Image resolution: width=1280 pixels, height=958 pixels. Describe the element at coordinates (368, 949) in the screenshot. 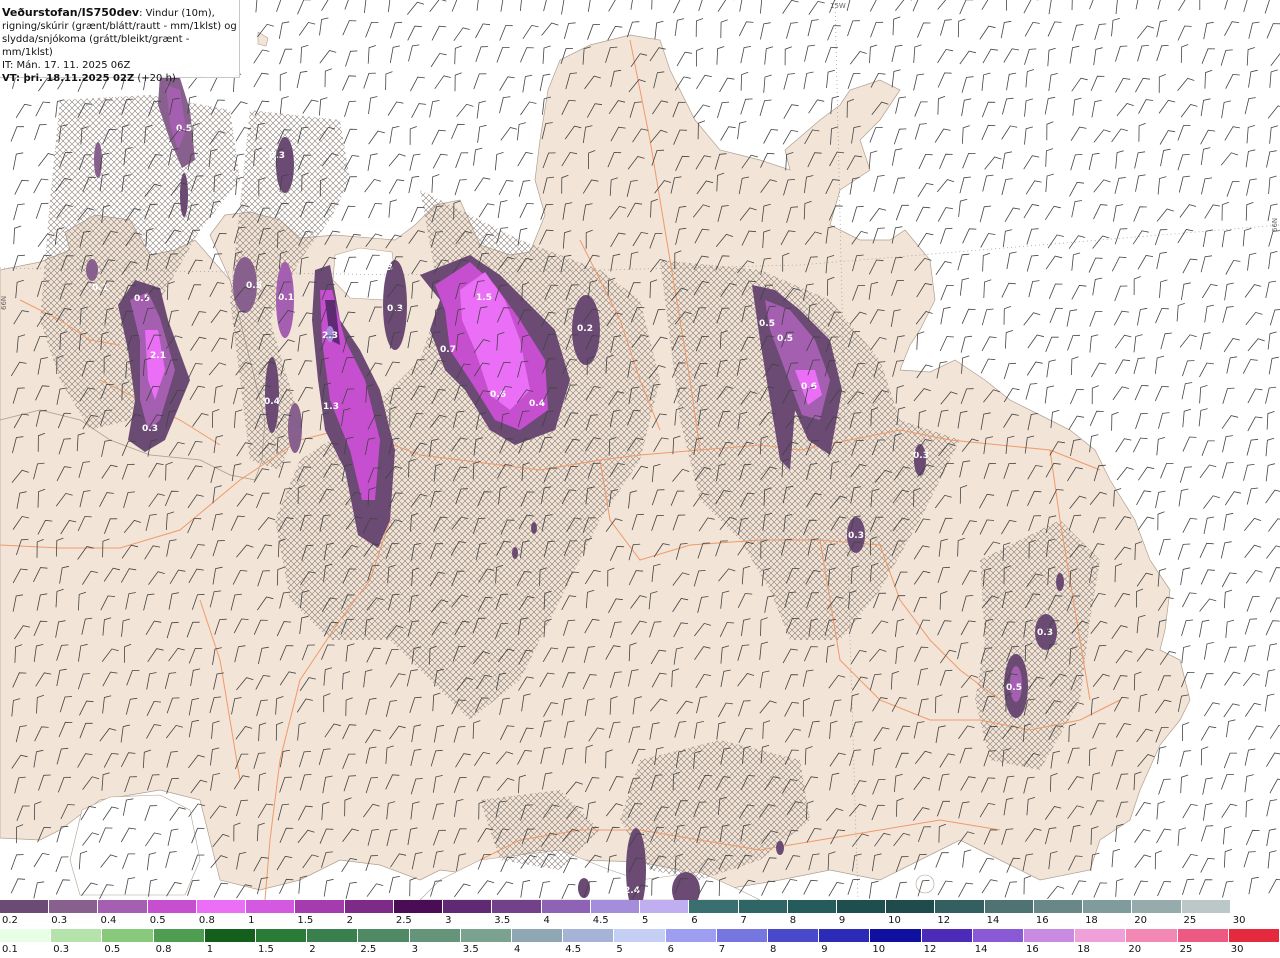

I see `rain-scale-label: 2.5` at that location.